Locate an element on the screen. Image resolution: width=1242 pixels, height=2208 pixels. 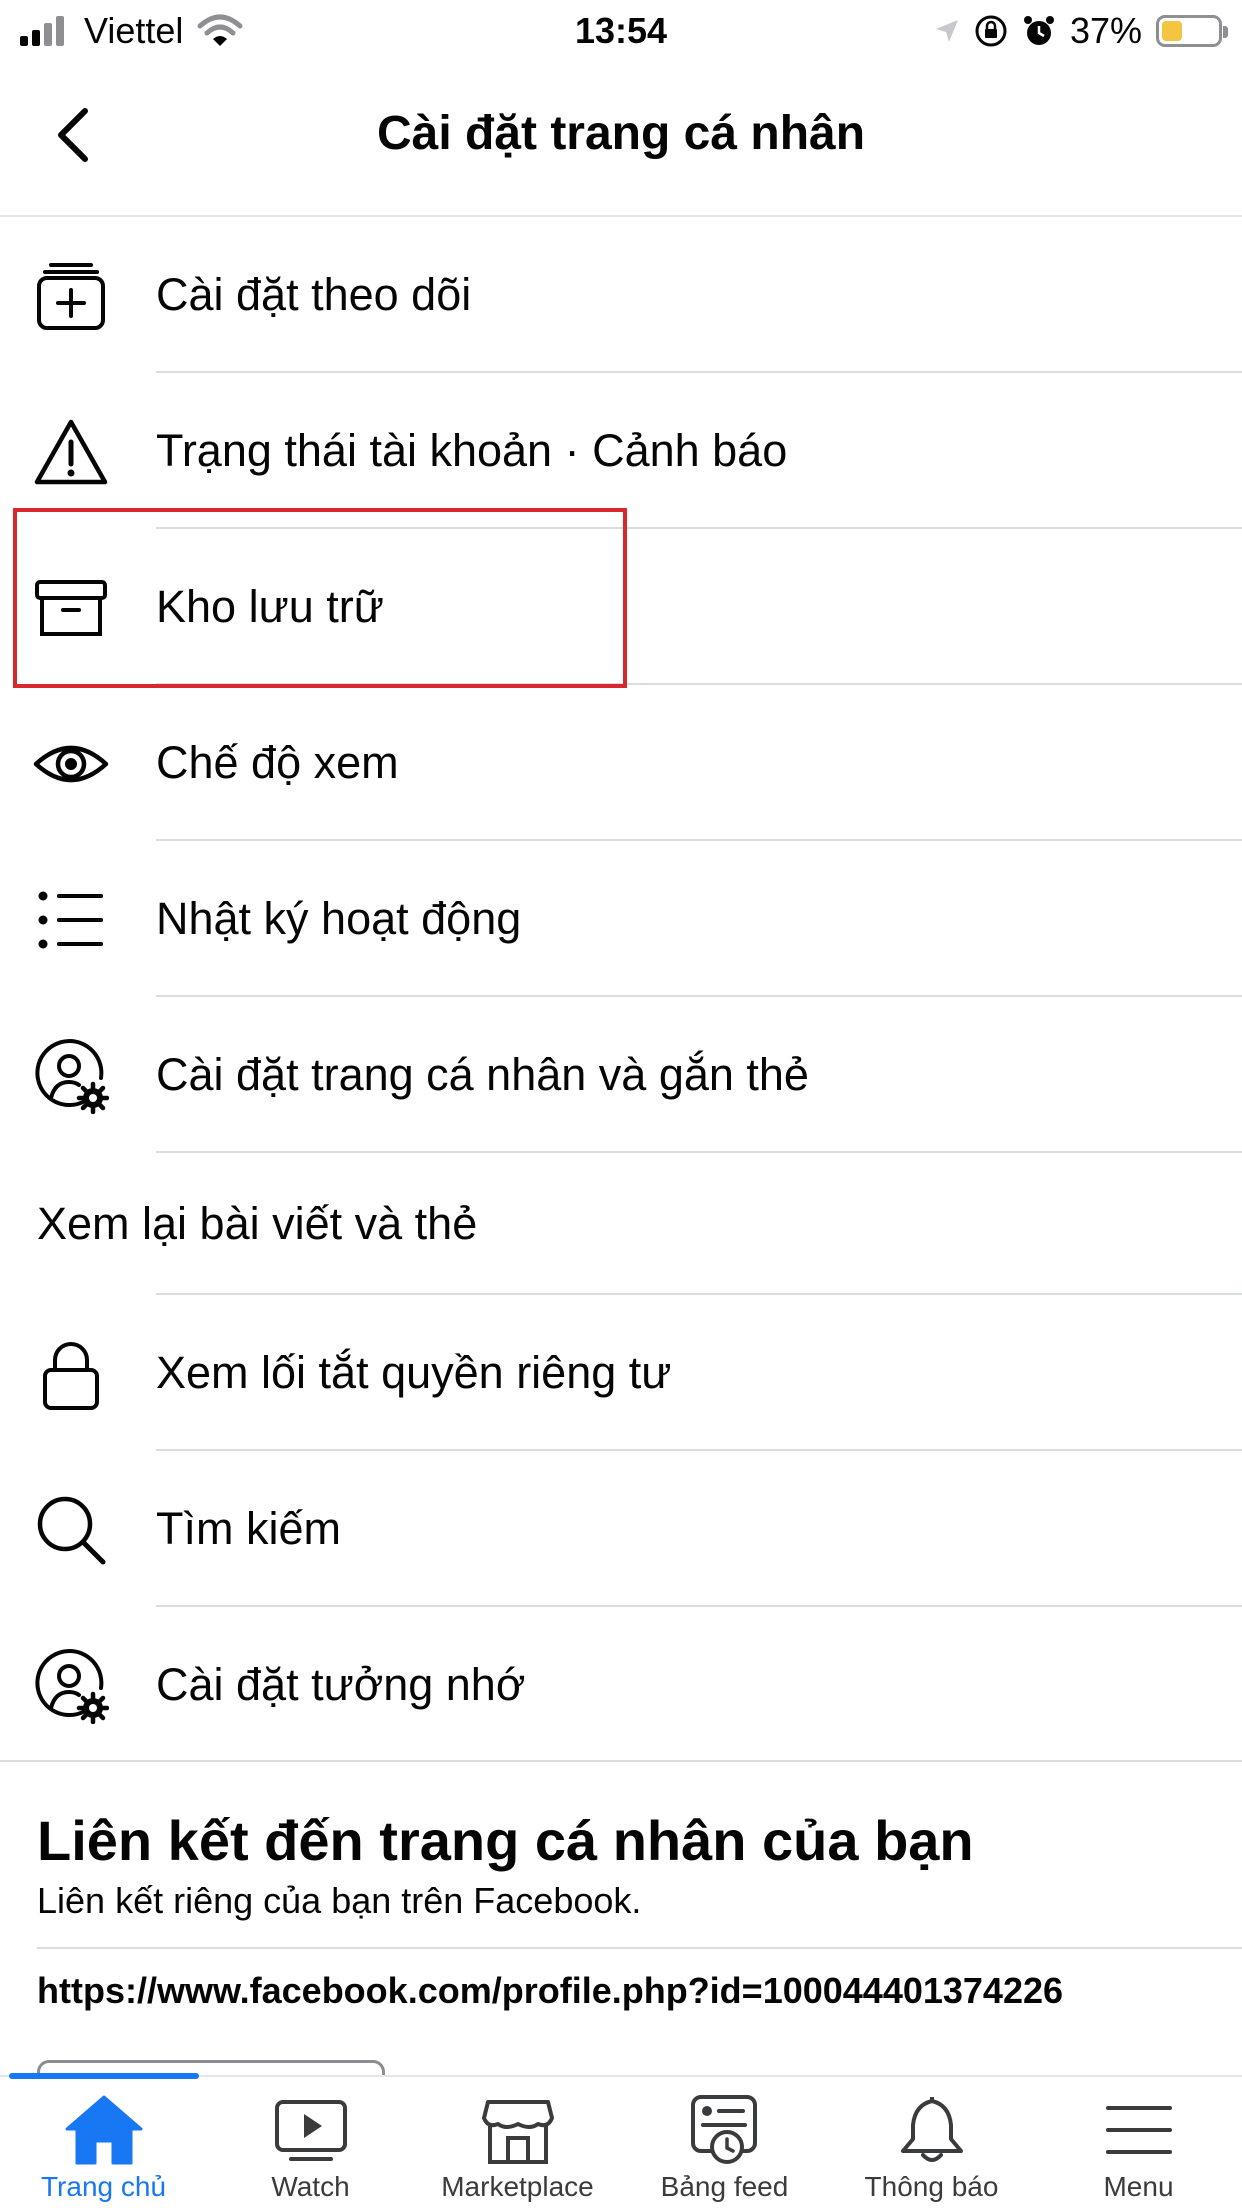
header: Cài đặt trang cá nhân is located at coordinates (621, 139).